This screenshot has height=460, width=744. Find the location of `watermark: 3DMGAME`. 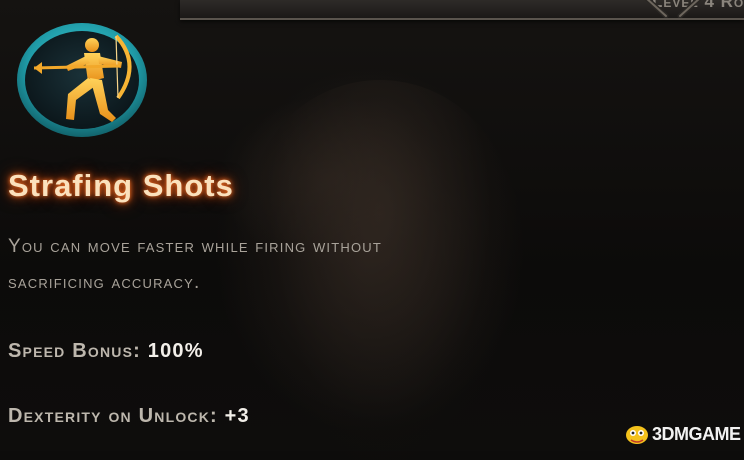

watermark: 3DMGAME is located at coordinates (682, 433).